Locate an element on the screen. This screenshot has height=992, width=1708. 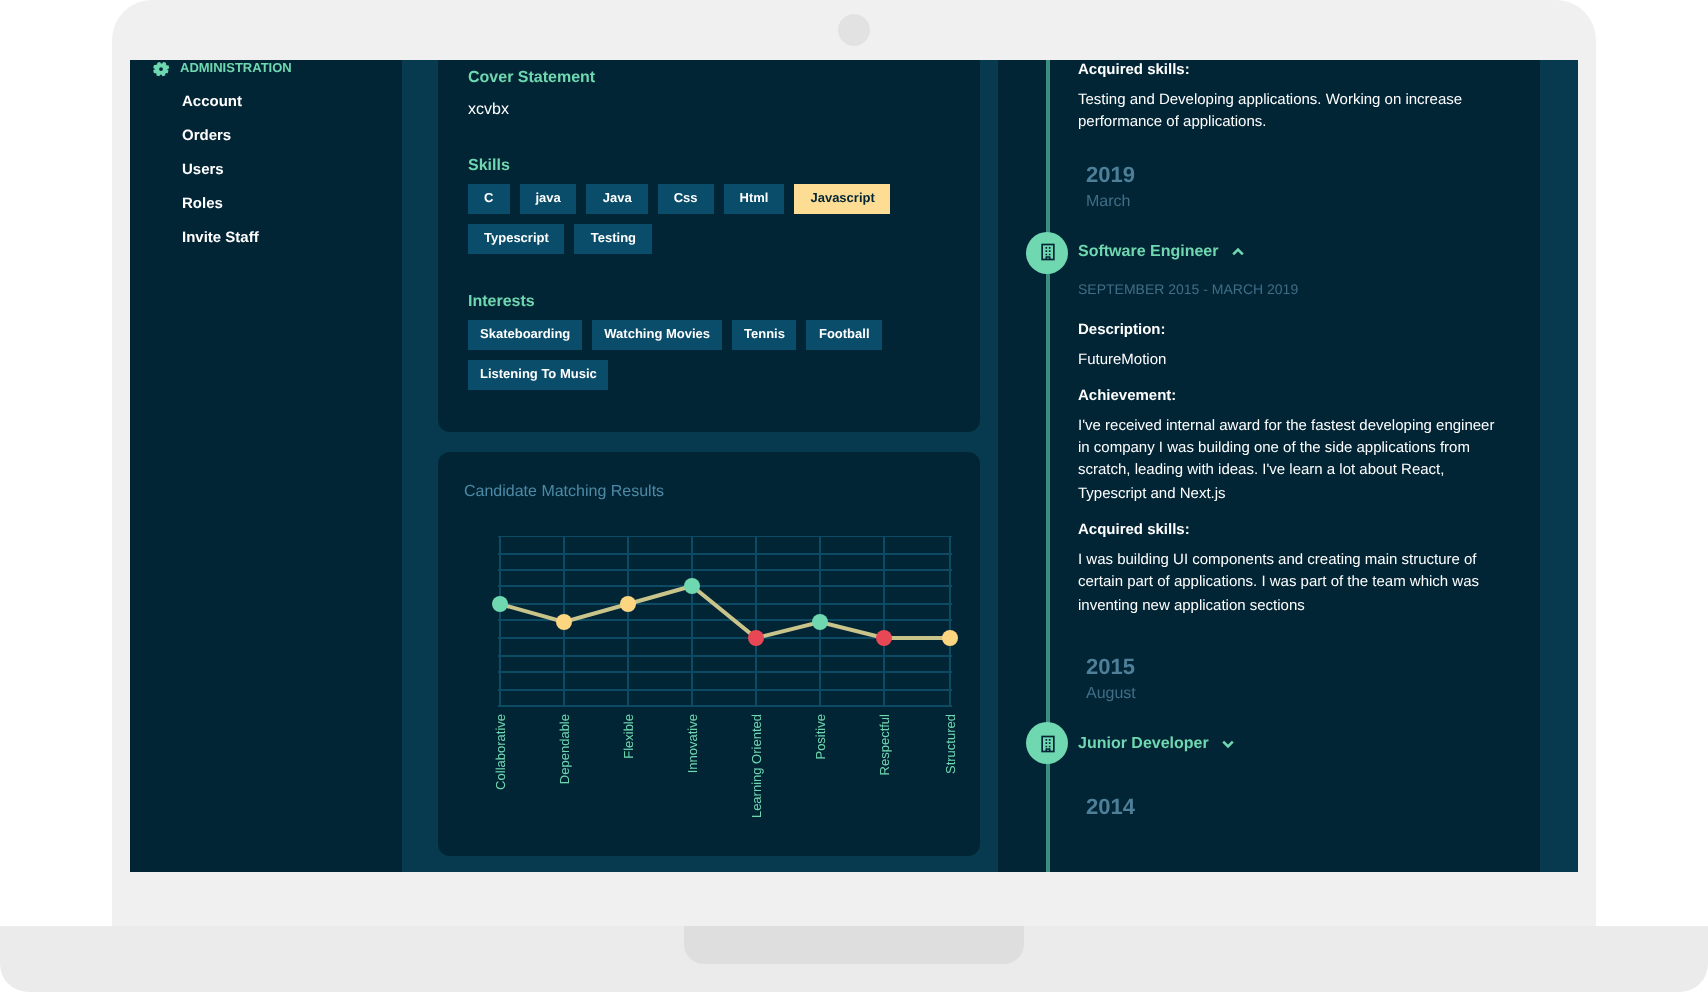
month-label: August is located at coordinates (1112, 692).